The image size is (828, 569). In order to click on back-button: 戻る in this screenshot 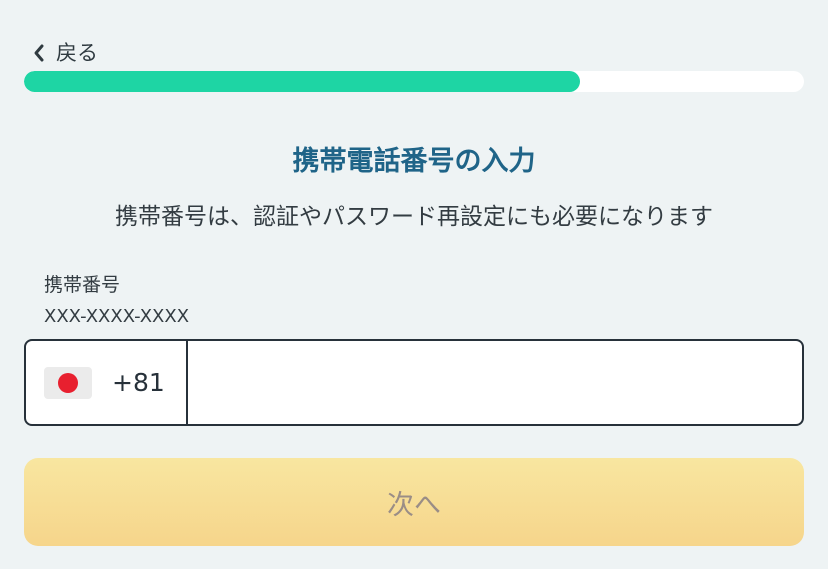, I will do `click(63, 53)`.